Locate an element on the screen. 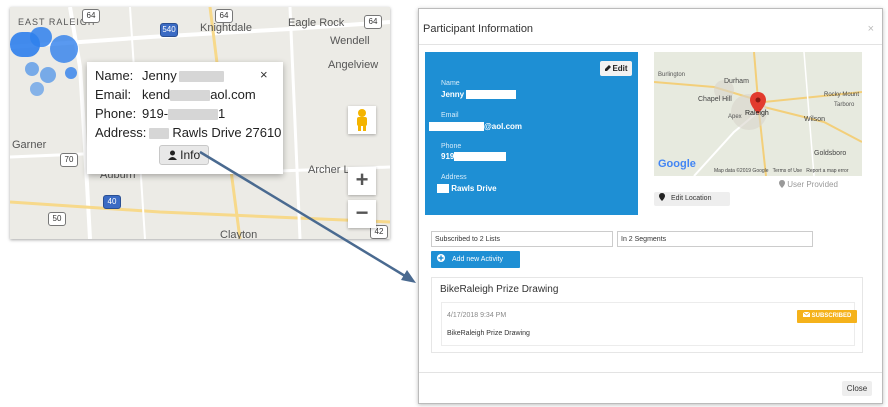 The image size is (888, 407). card-email-label: Email is located at coordinates (450, 115).